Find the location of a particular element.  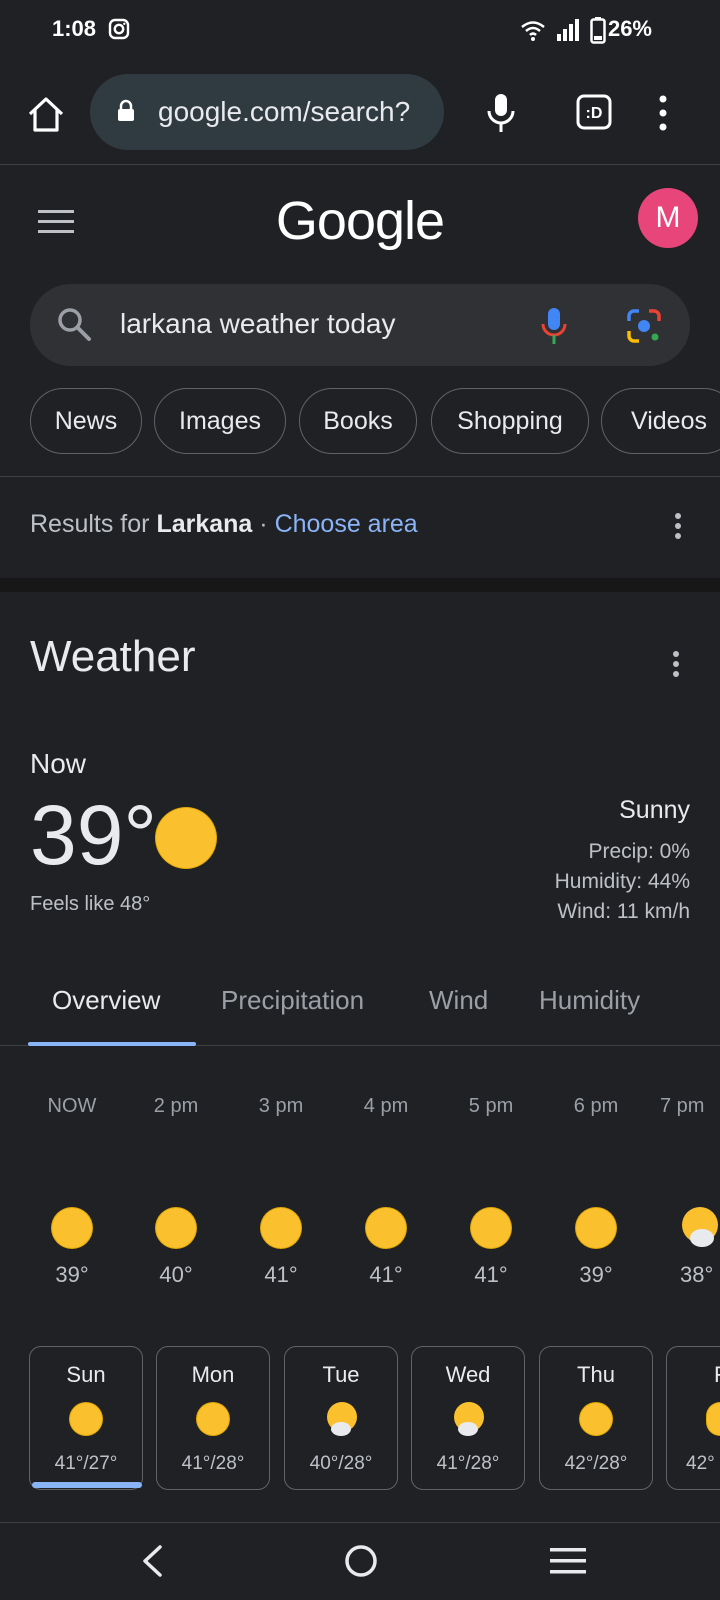

wifi-icon is located at coordinates (533, 31).